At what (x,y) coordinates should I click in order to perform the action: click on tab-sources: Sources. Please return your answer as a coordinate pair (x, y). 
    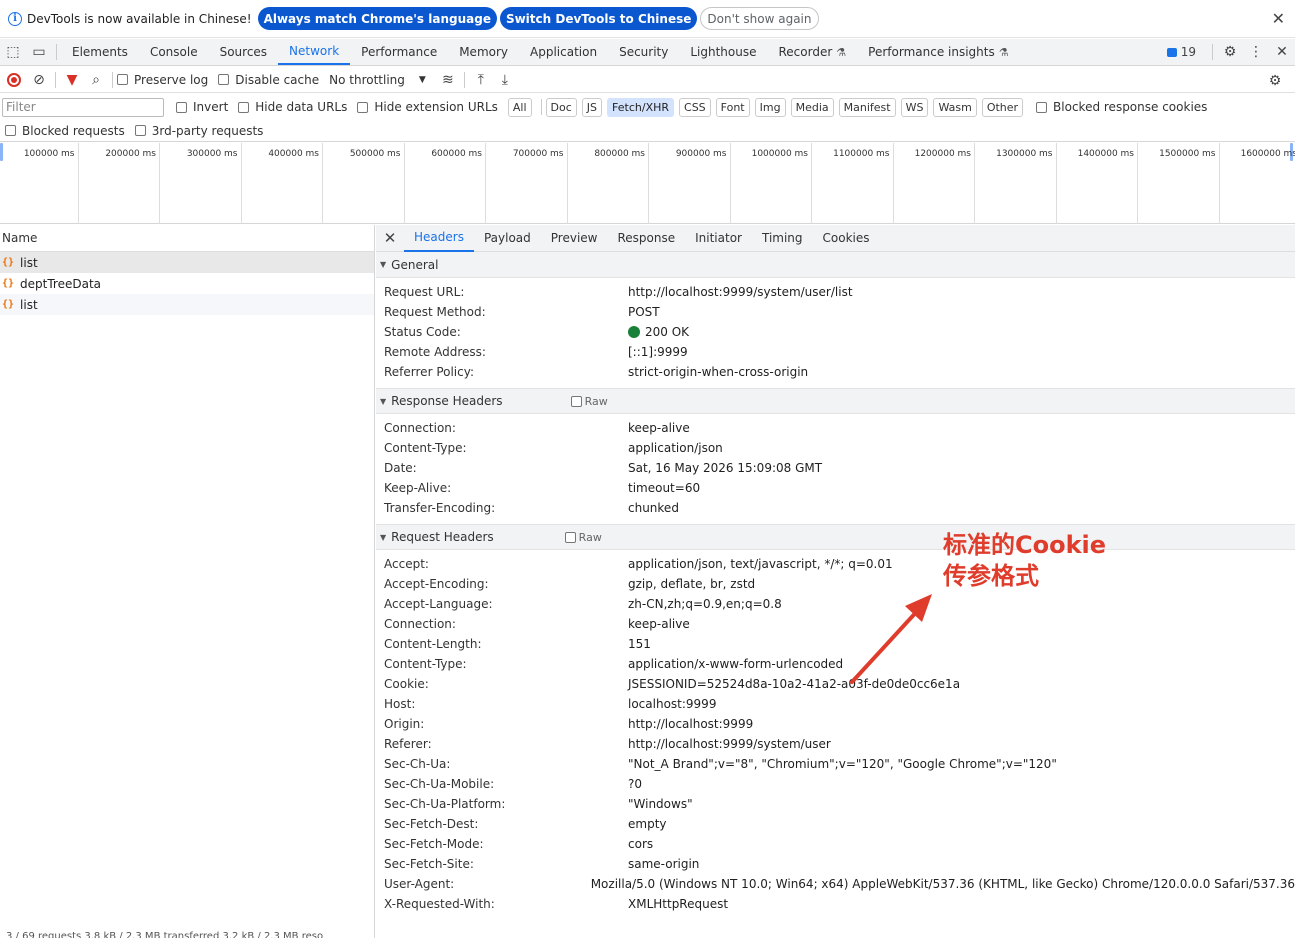
    Looking at the image, I should click on (243, 52).